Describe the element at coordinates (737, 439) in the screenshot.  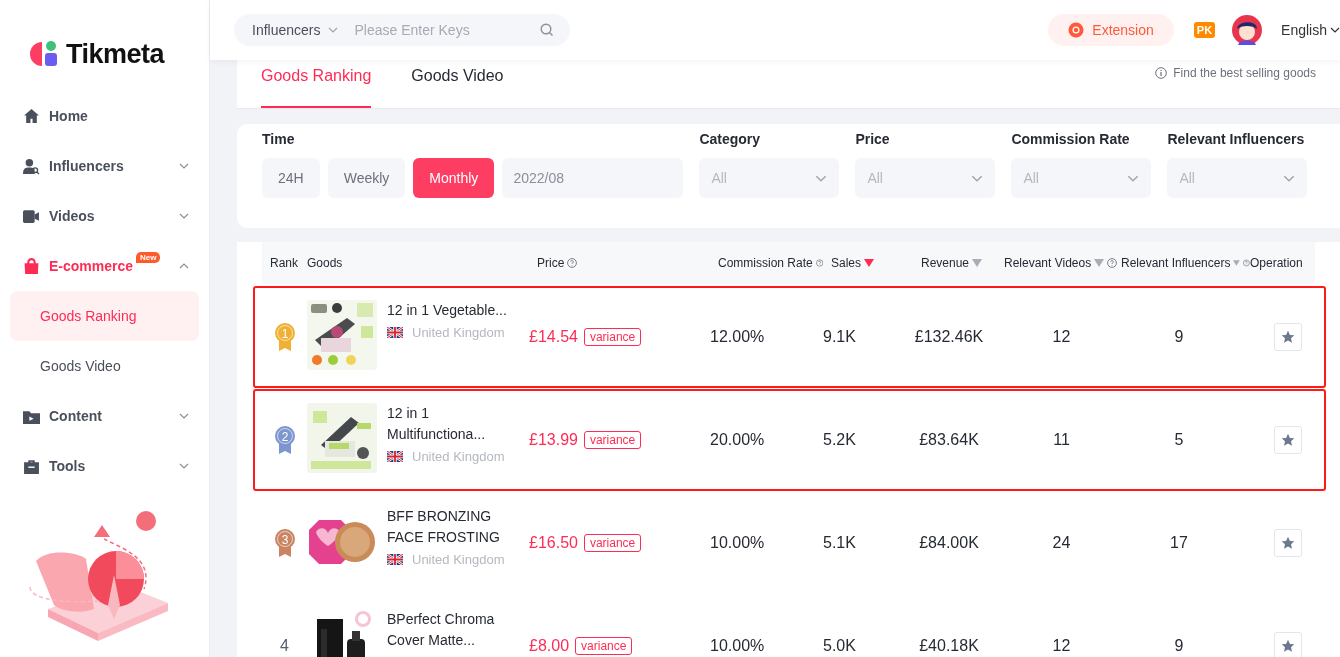
I see `commission-text: 20.00%` at that location.